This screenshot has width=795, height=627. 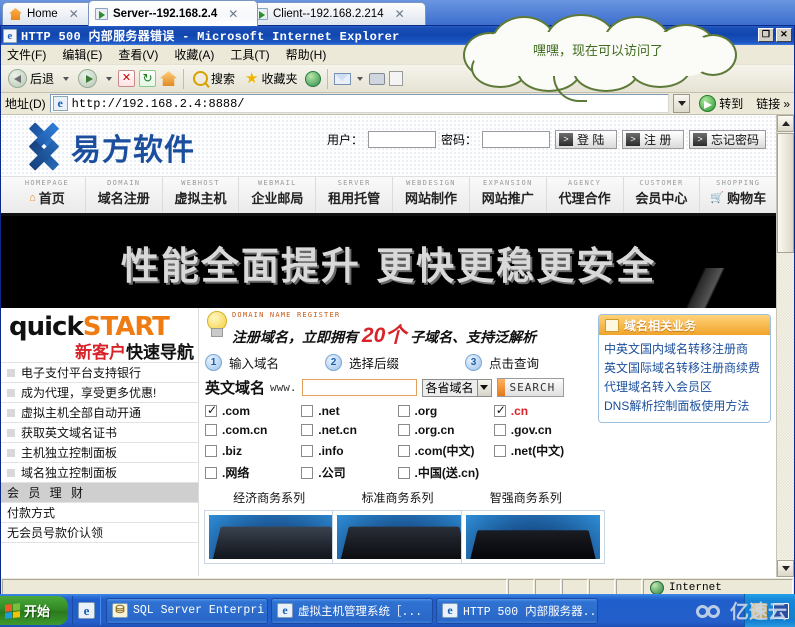 What do you see at coordinates (785, 568) in the screenshot?
I see `scroll-down-button` at bounding box center [785, 568].